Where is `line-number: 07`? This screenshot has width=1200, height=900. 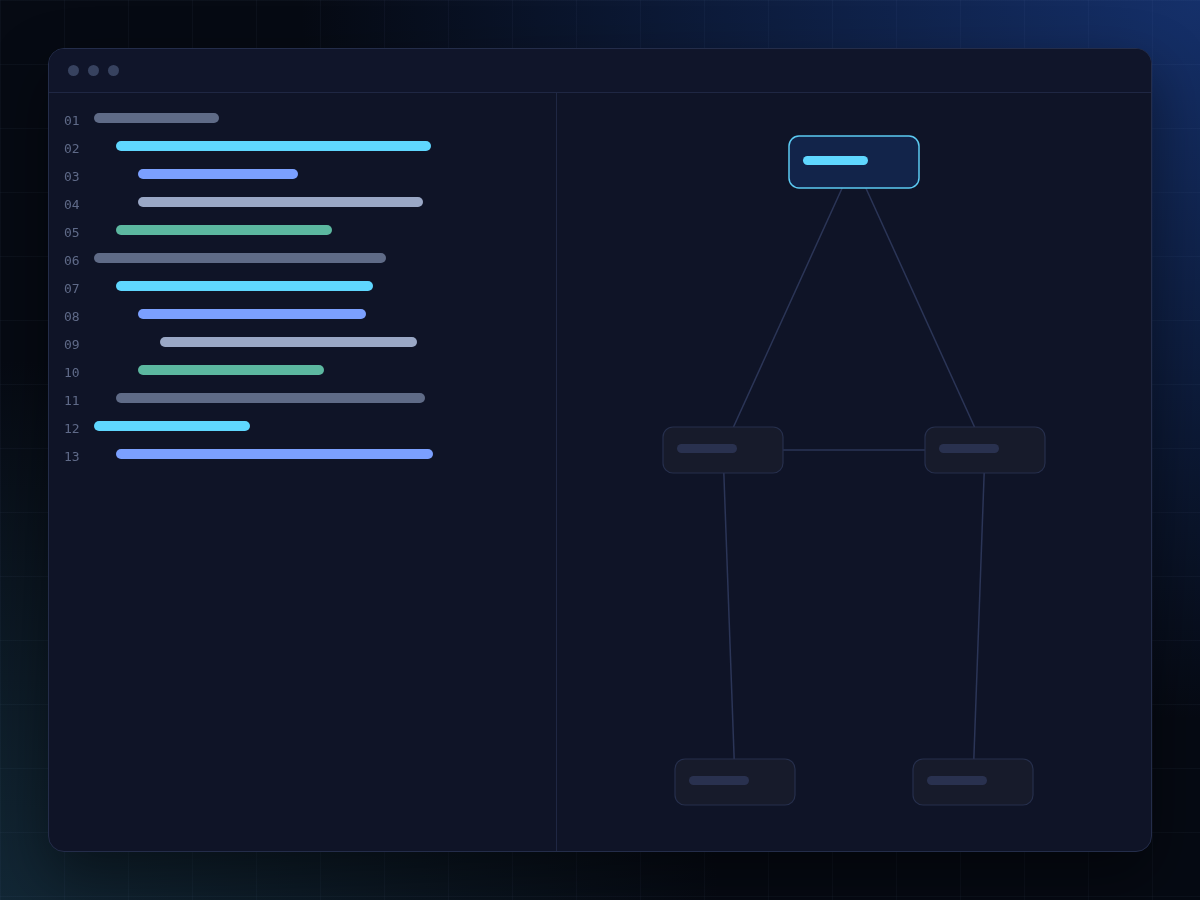
line-number: 07 is located at coordinates (72, 289).